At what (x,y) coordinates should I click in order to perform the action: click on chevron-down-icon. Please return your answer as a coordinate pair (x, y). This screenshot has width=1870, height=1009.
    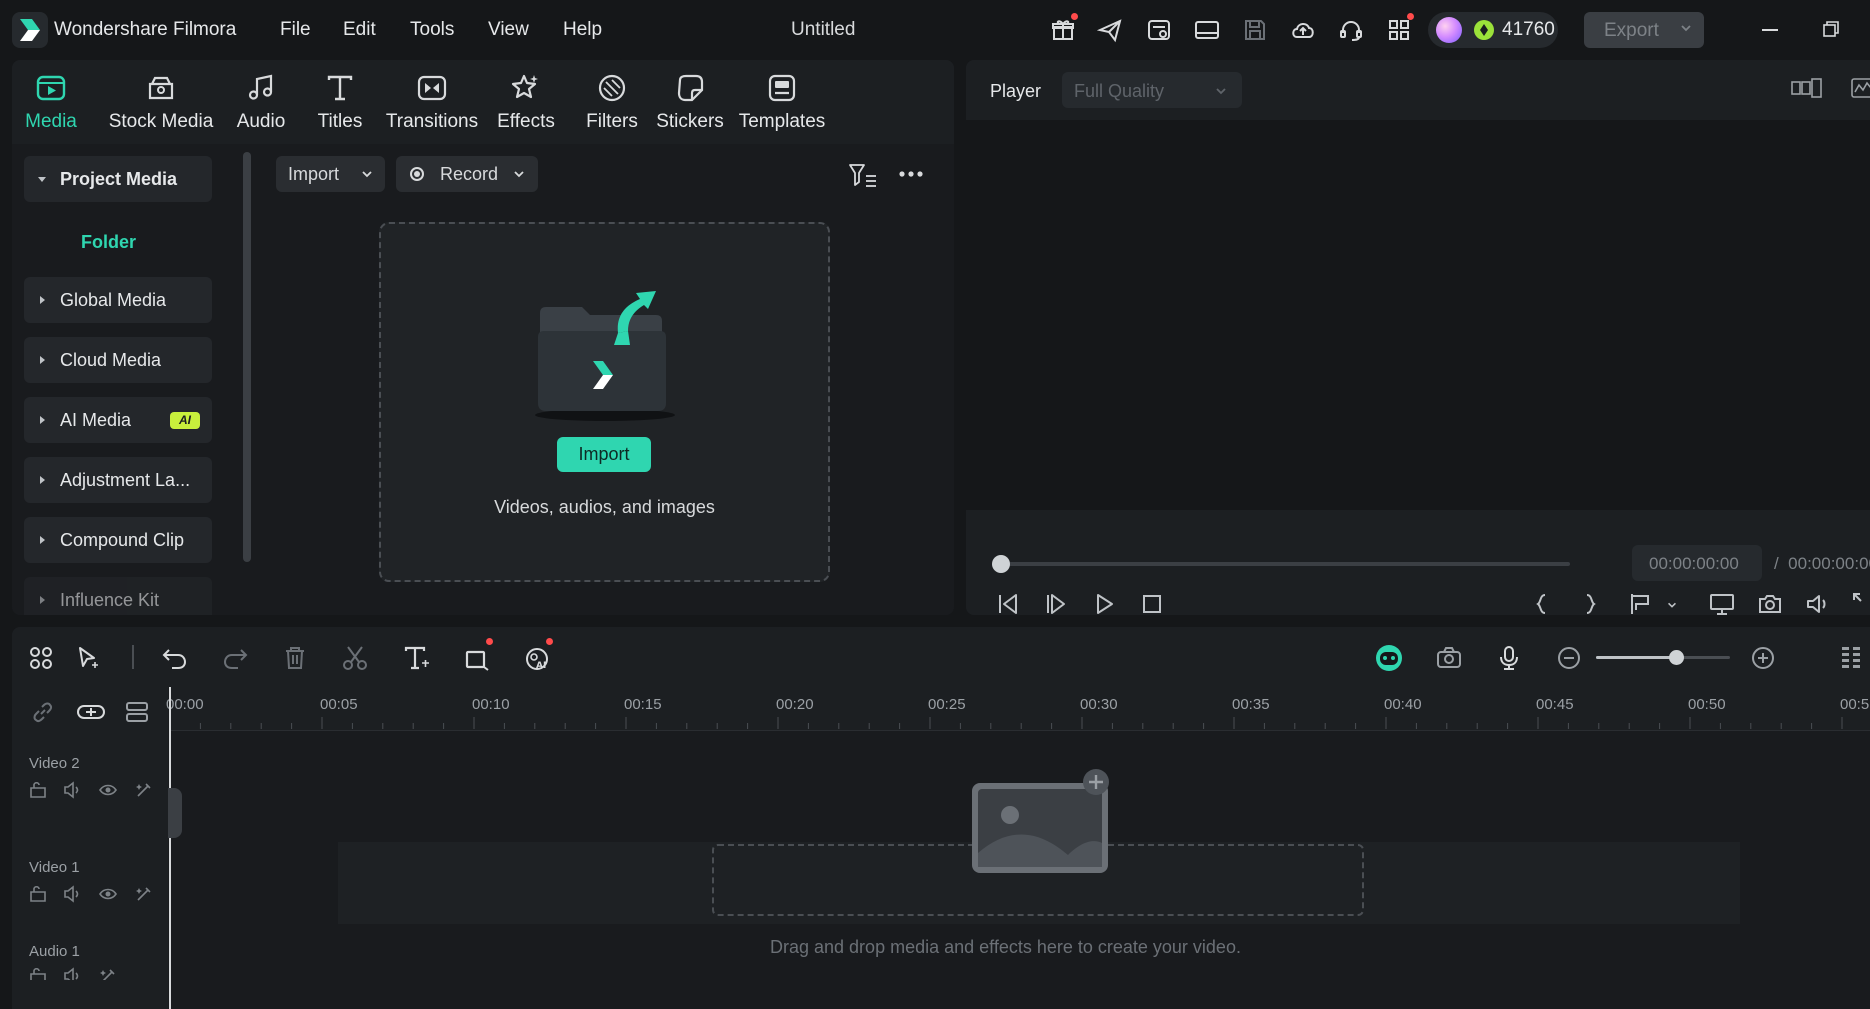
    Looking at the image, I should click on (1672, 605).